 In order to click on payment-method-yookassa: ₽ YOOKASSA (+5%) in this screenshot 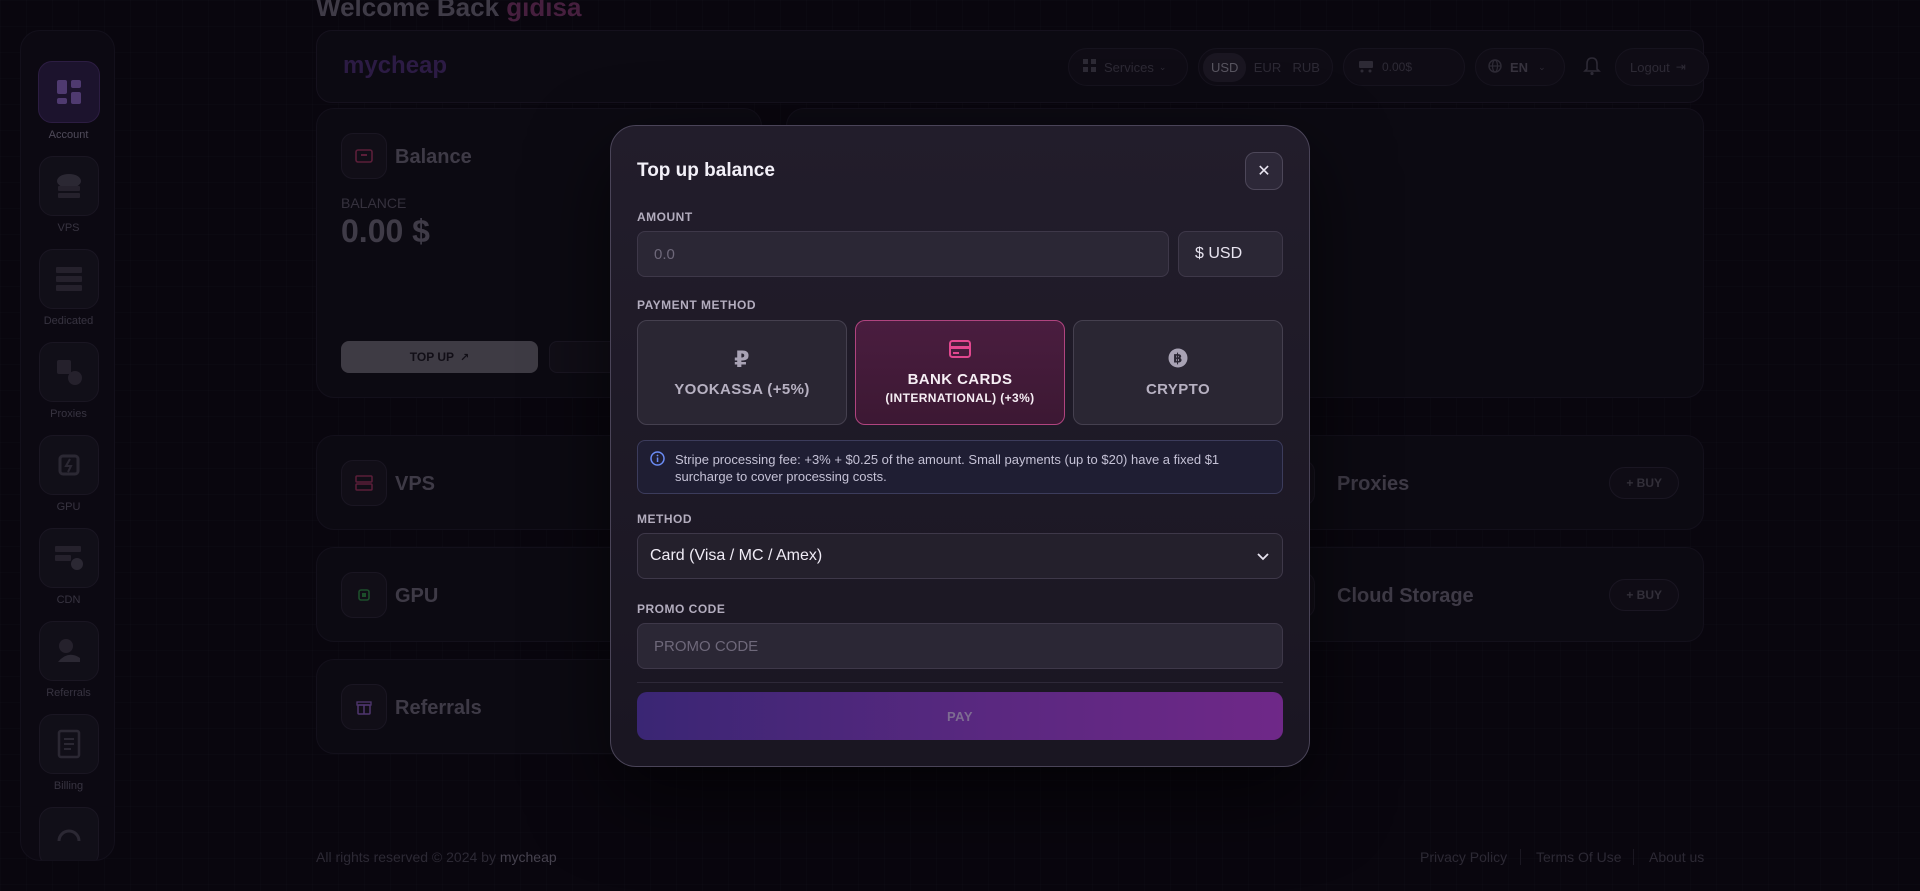, I will do `click(742, 372)`.